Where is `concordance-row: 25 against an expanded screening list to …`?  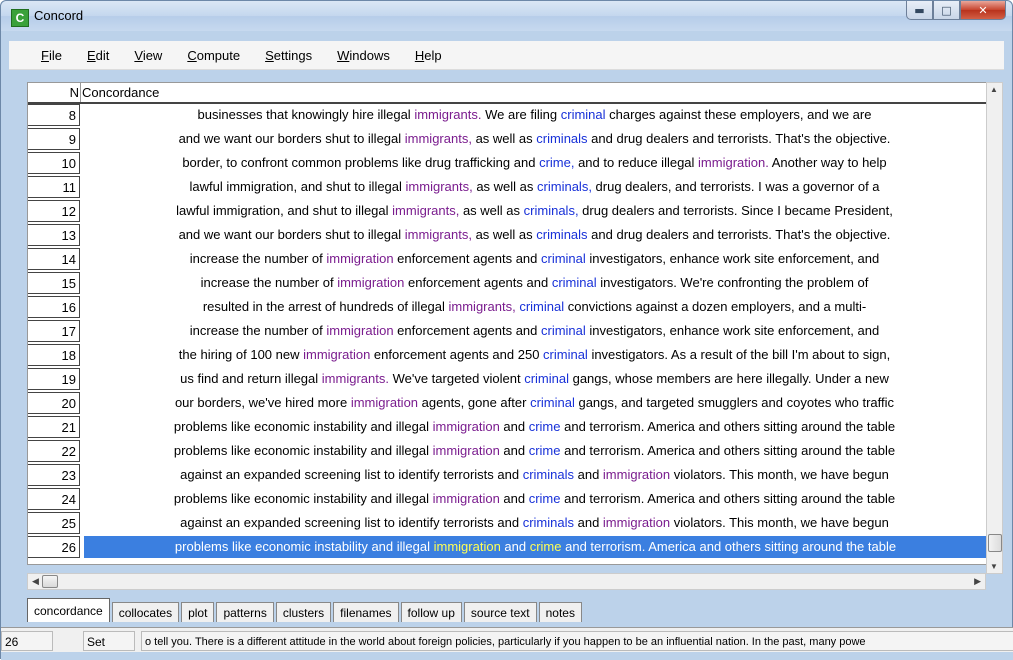 concordance-row: 25 against an expanded screening list to … is located at coordinates (507, 523).